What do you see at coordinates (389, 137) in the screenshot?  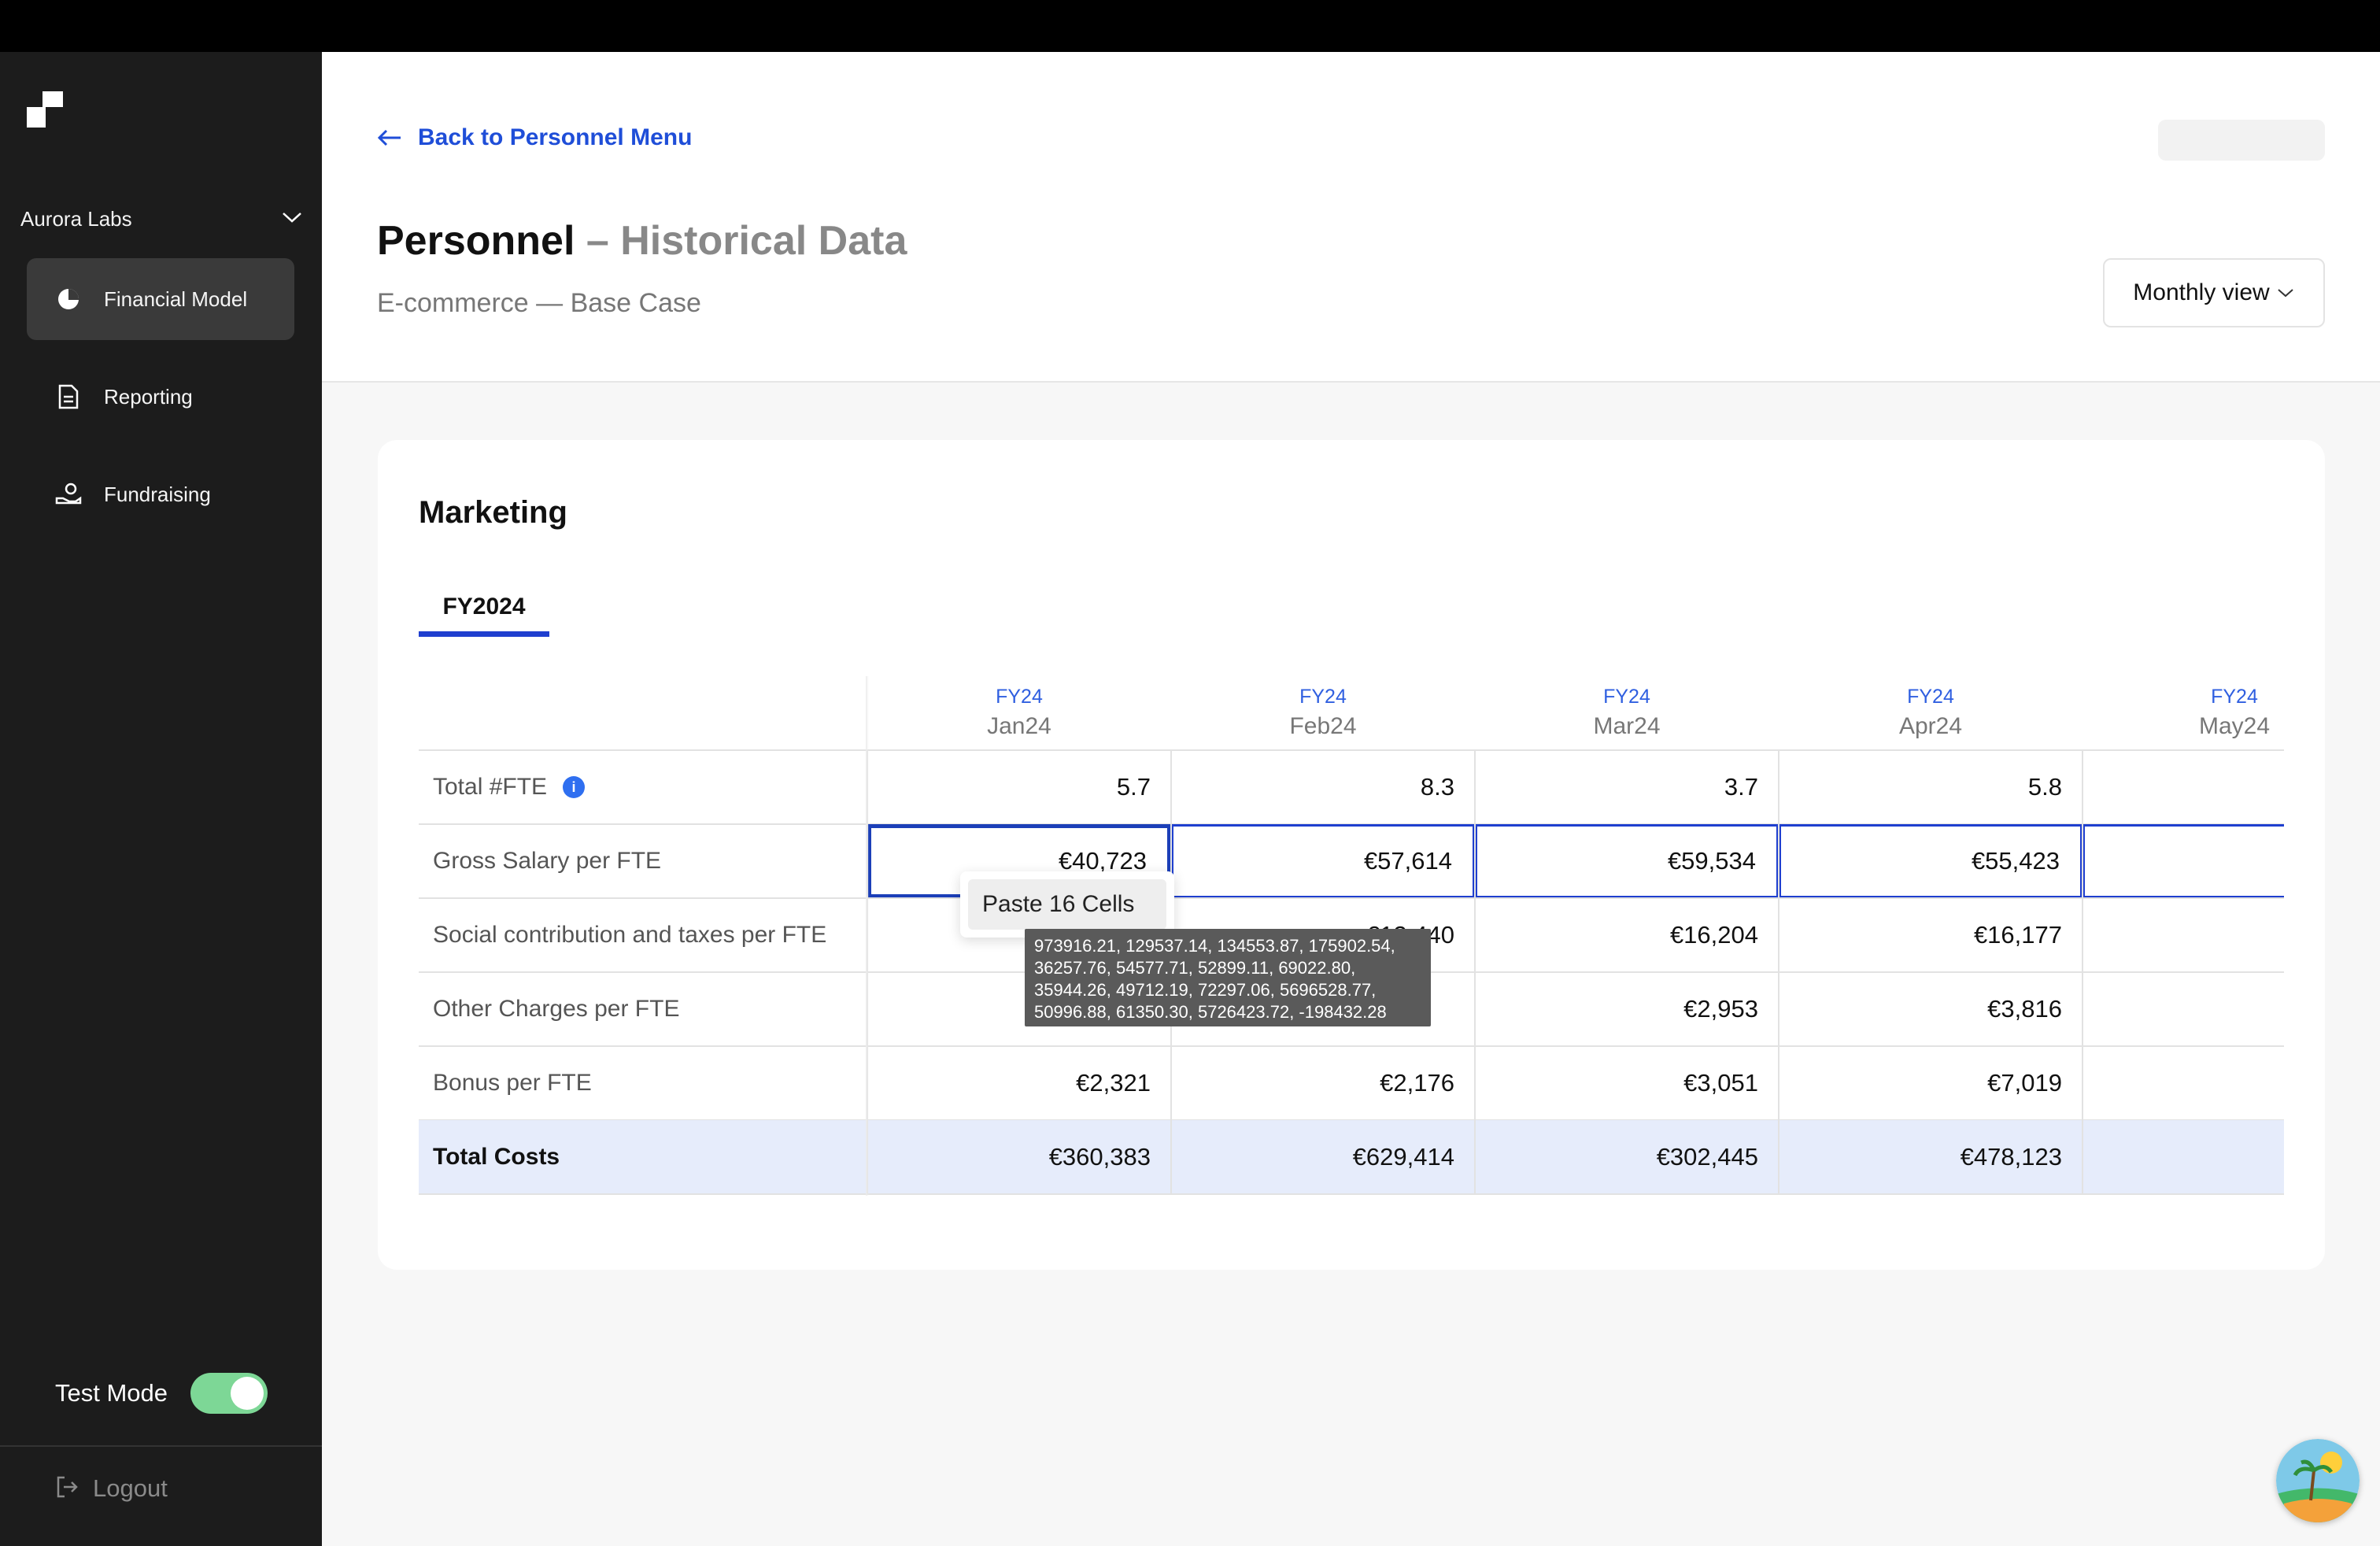 I see `arrow-left-icon` at bounding box center [389, 137].